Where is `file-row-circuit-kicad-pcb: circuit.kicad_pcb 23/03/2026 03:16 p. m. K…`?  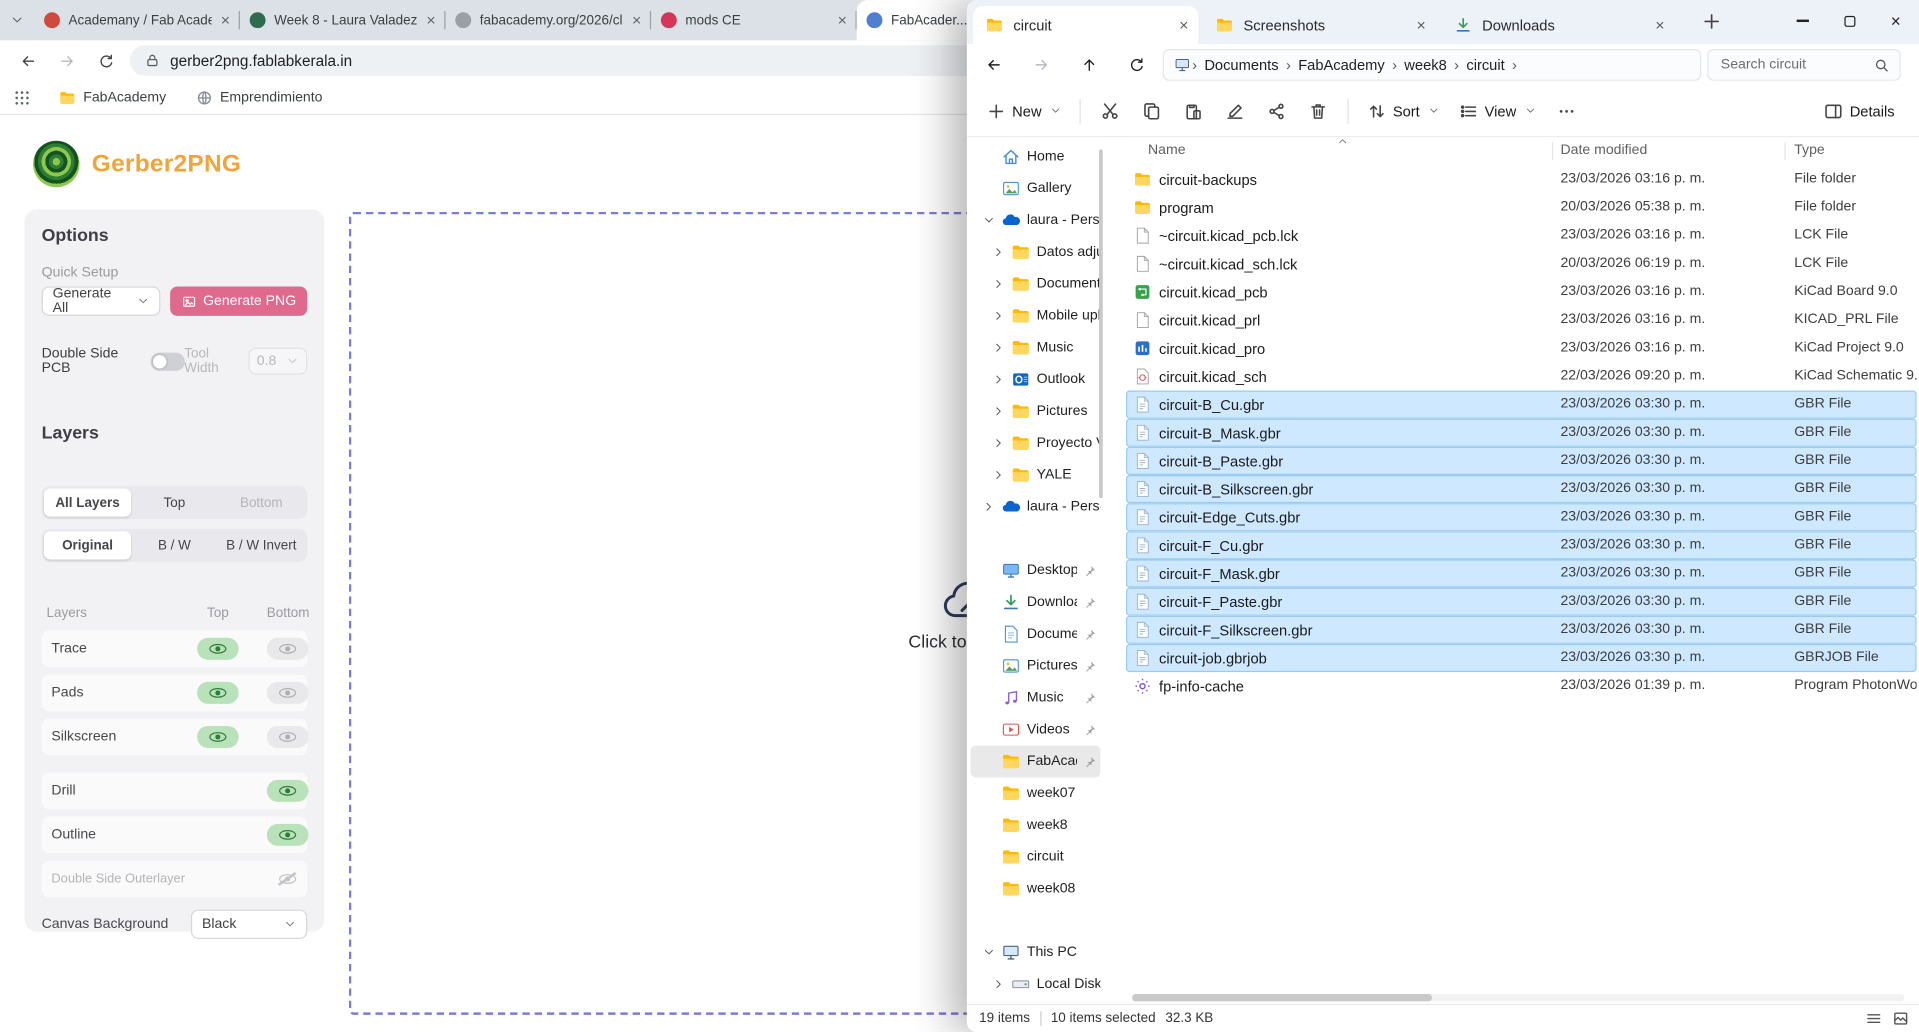
file-row-circuit-kicad-pcb: circuit.kicad_pcb 23/03/2026 03:16 p. m. K… is located at coordinates (1521, 292).